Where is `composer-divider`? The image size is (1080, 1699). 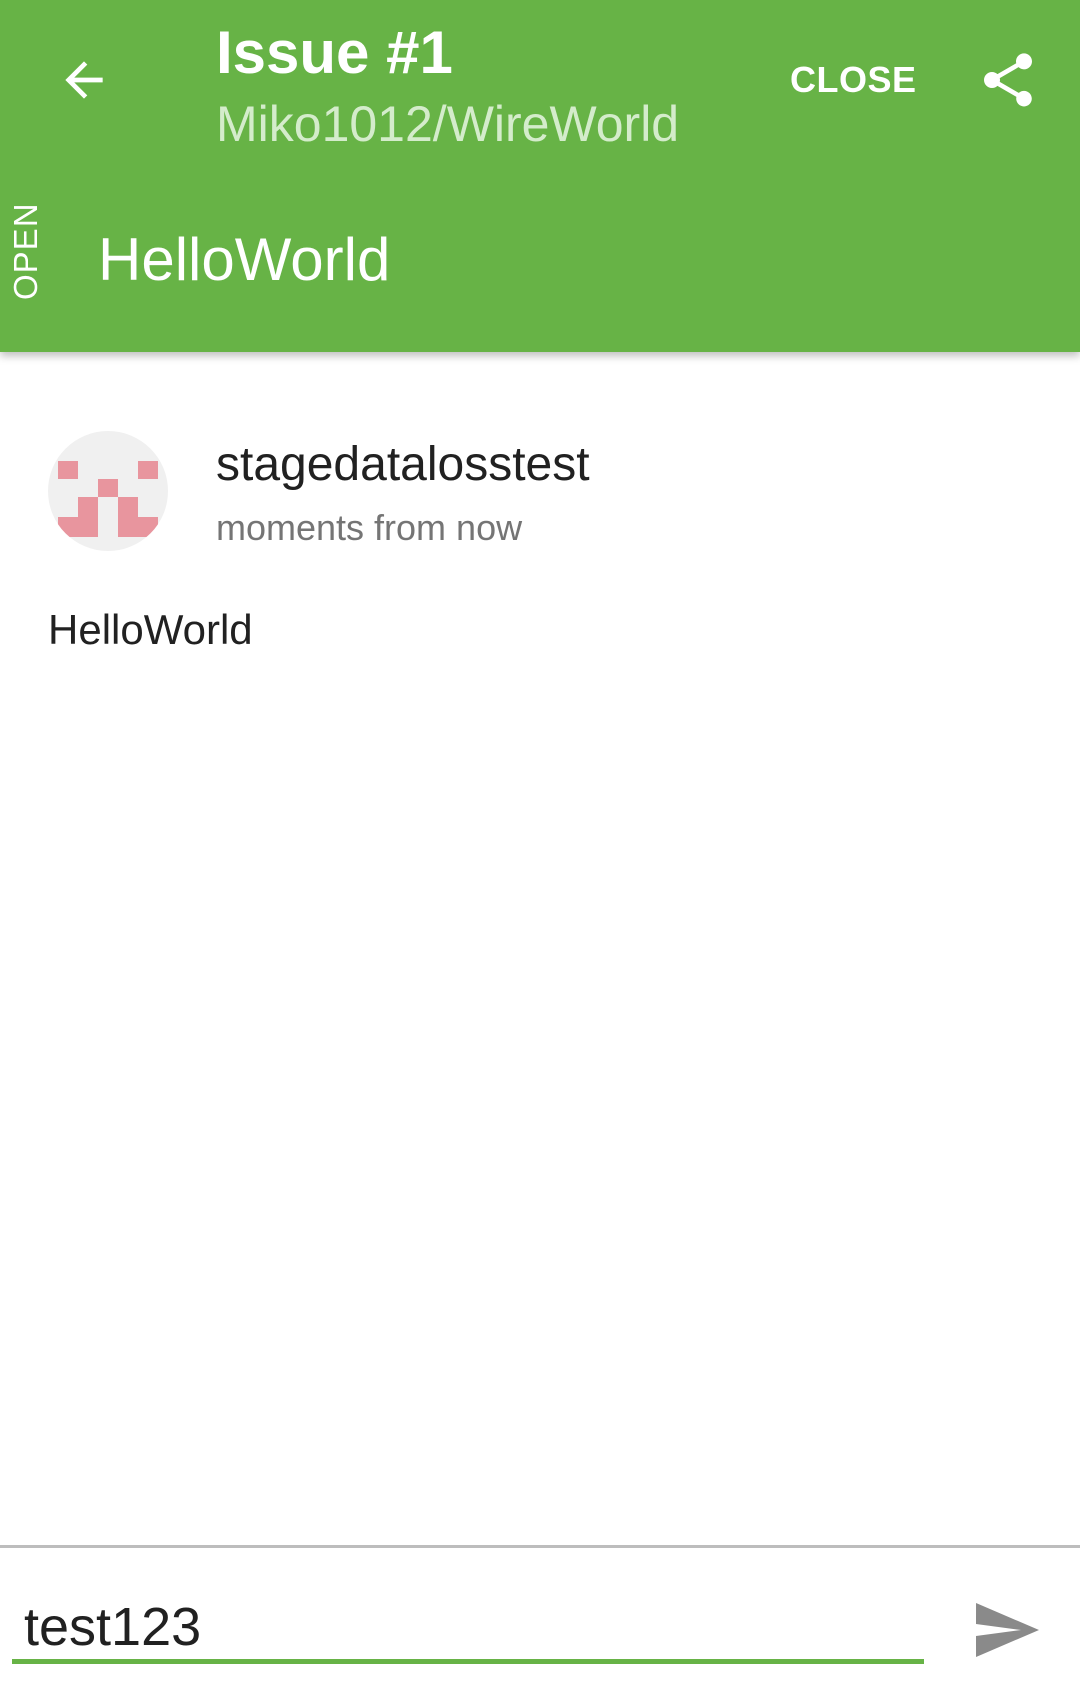
composer-divider is located at coordinates (540, 1546).